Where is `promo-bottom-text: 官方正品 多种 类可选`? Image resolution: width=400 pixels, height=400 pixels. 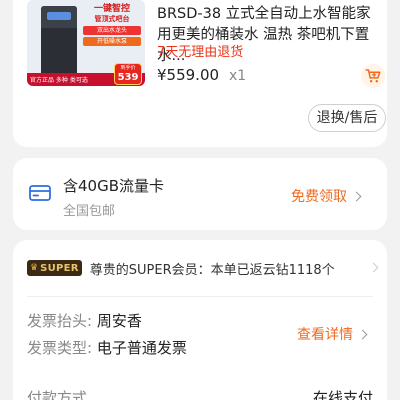
promo-bottom-text: 官方正品 多种 类可选 is located at coordinates (59, 80).